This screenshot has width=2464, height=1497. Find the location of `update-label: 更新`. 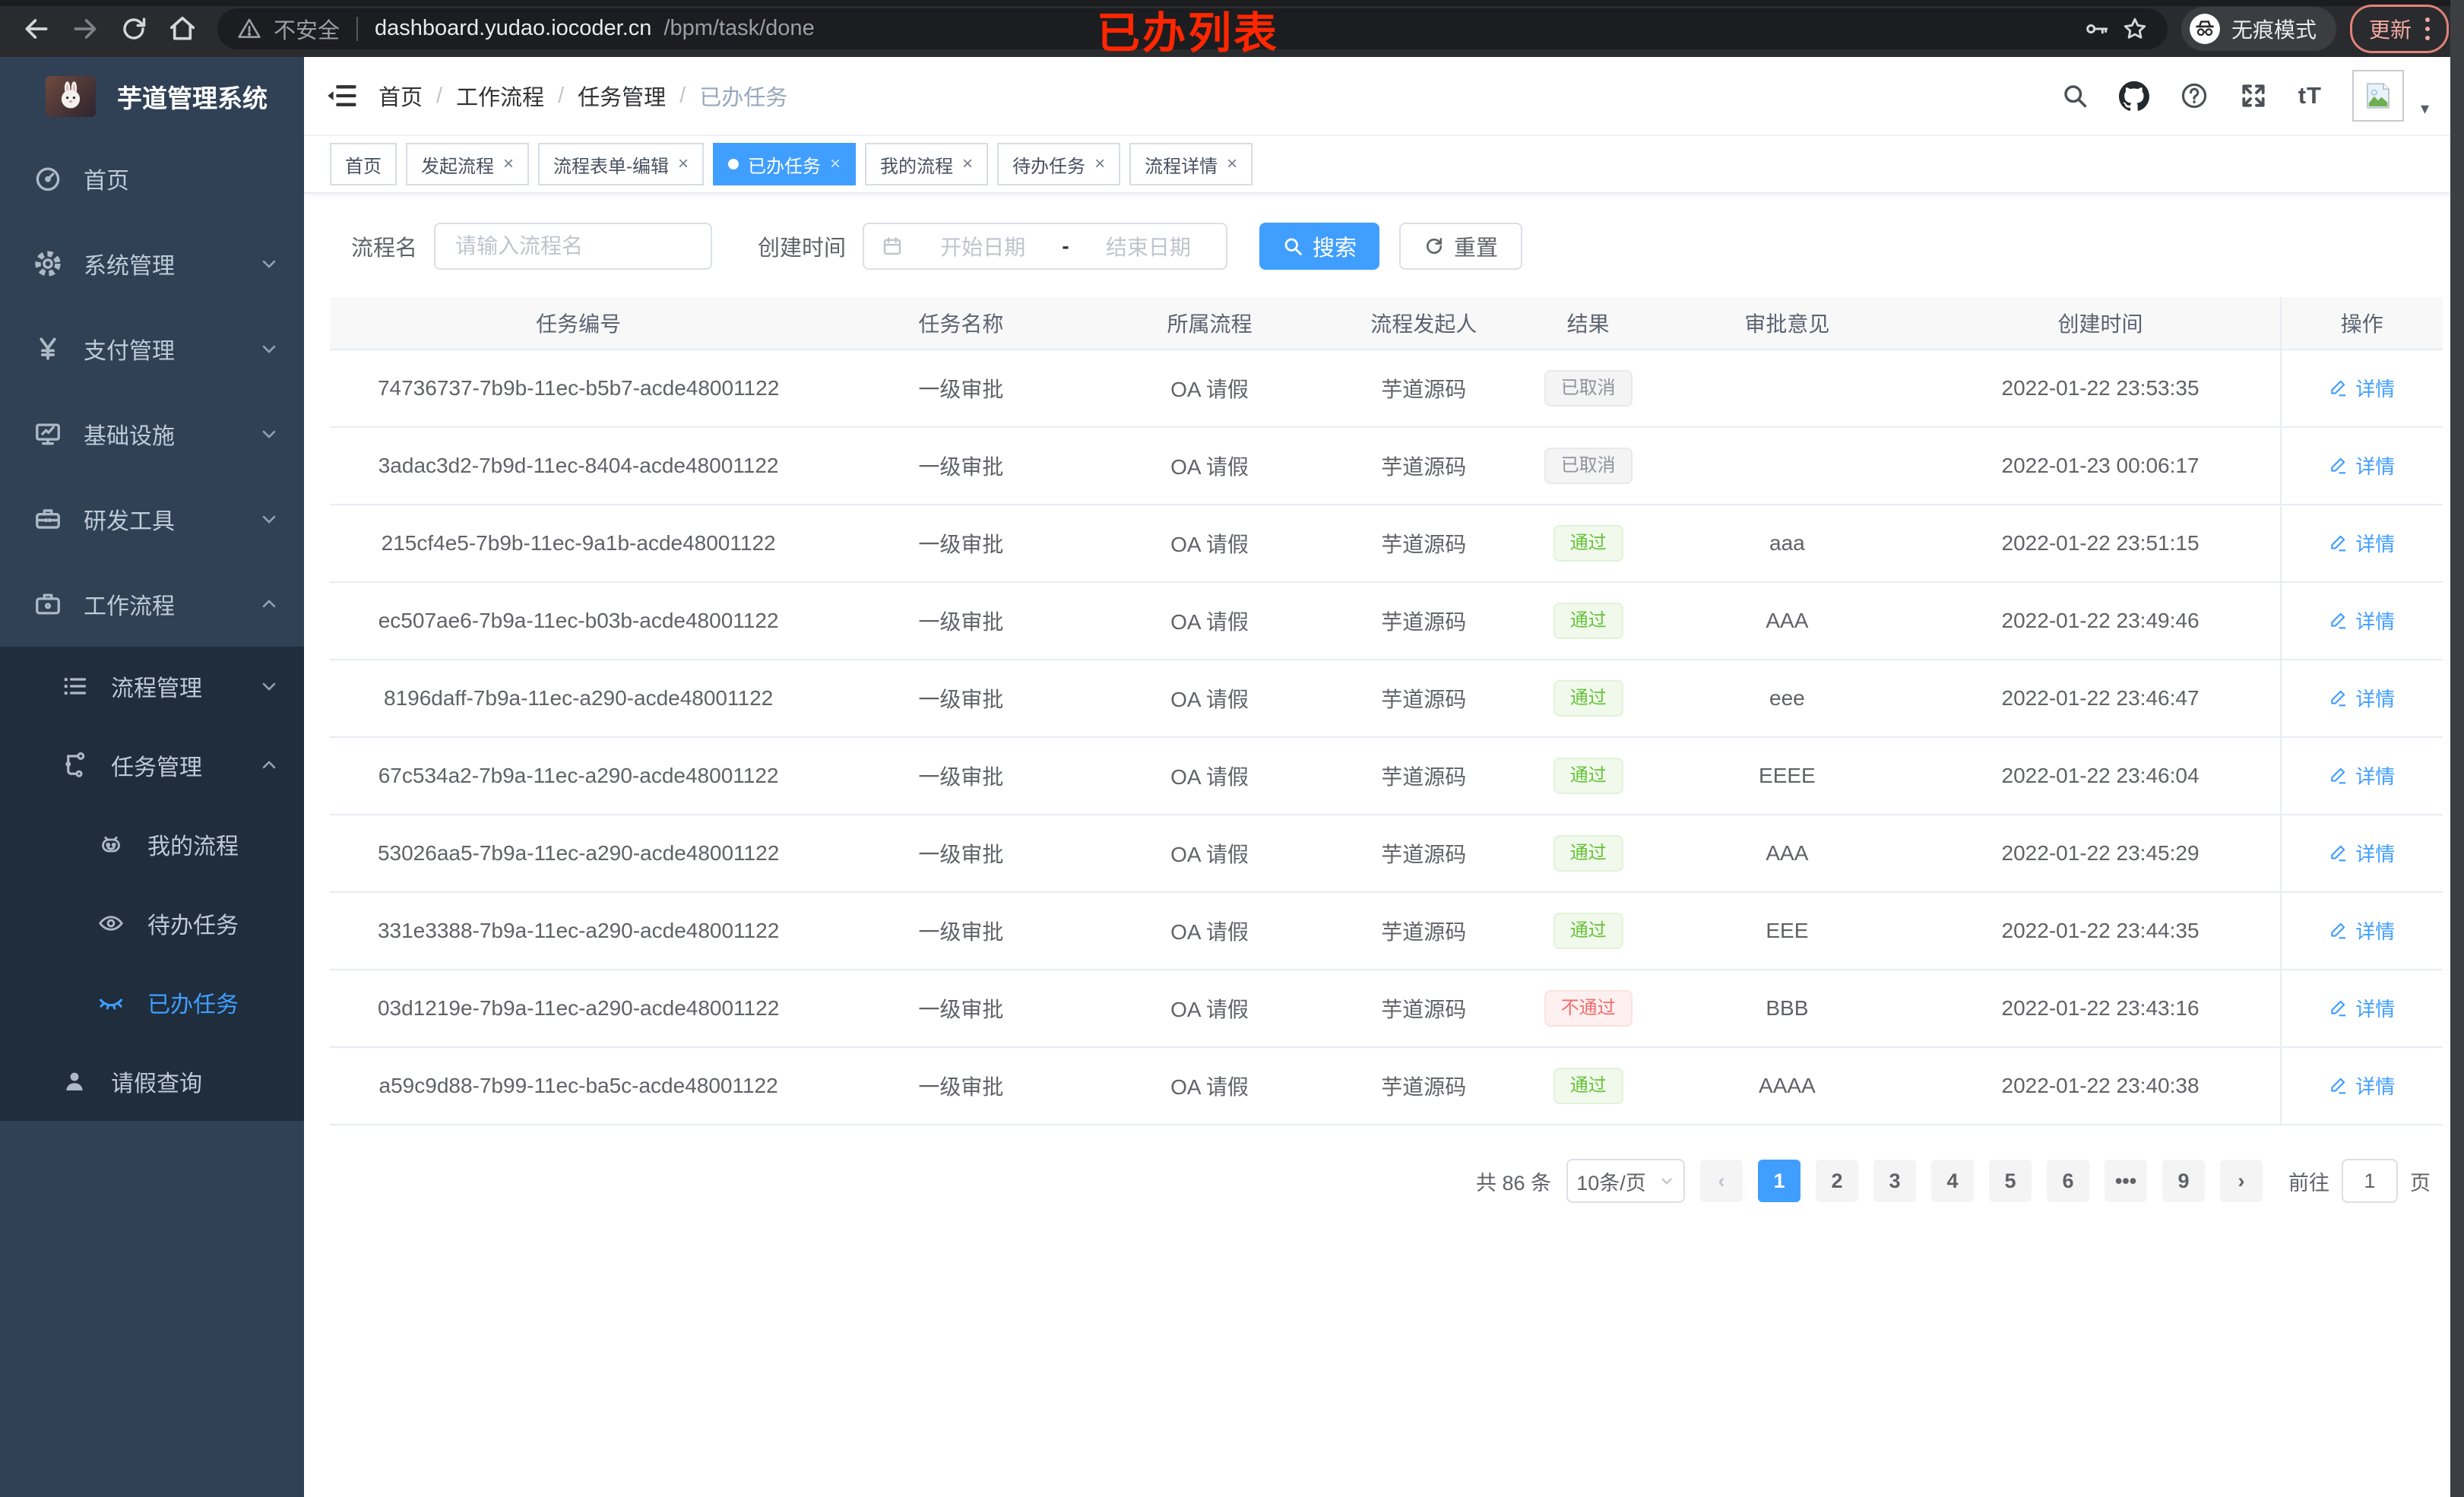

update-label: 更新 is located at coordinates (2390, 29).